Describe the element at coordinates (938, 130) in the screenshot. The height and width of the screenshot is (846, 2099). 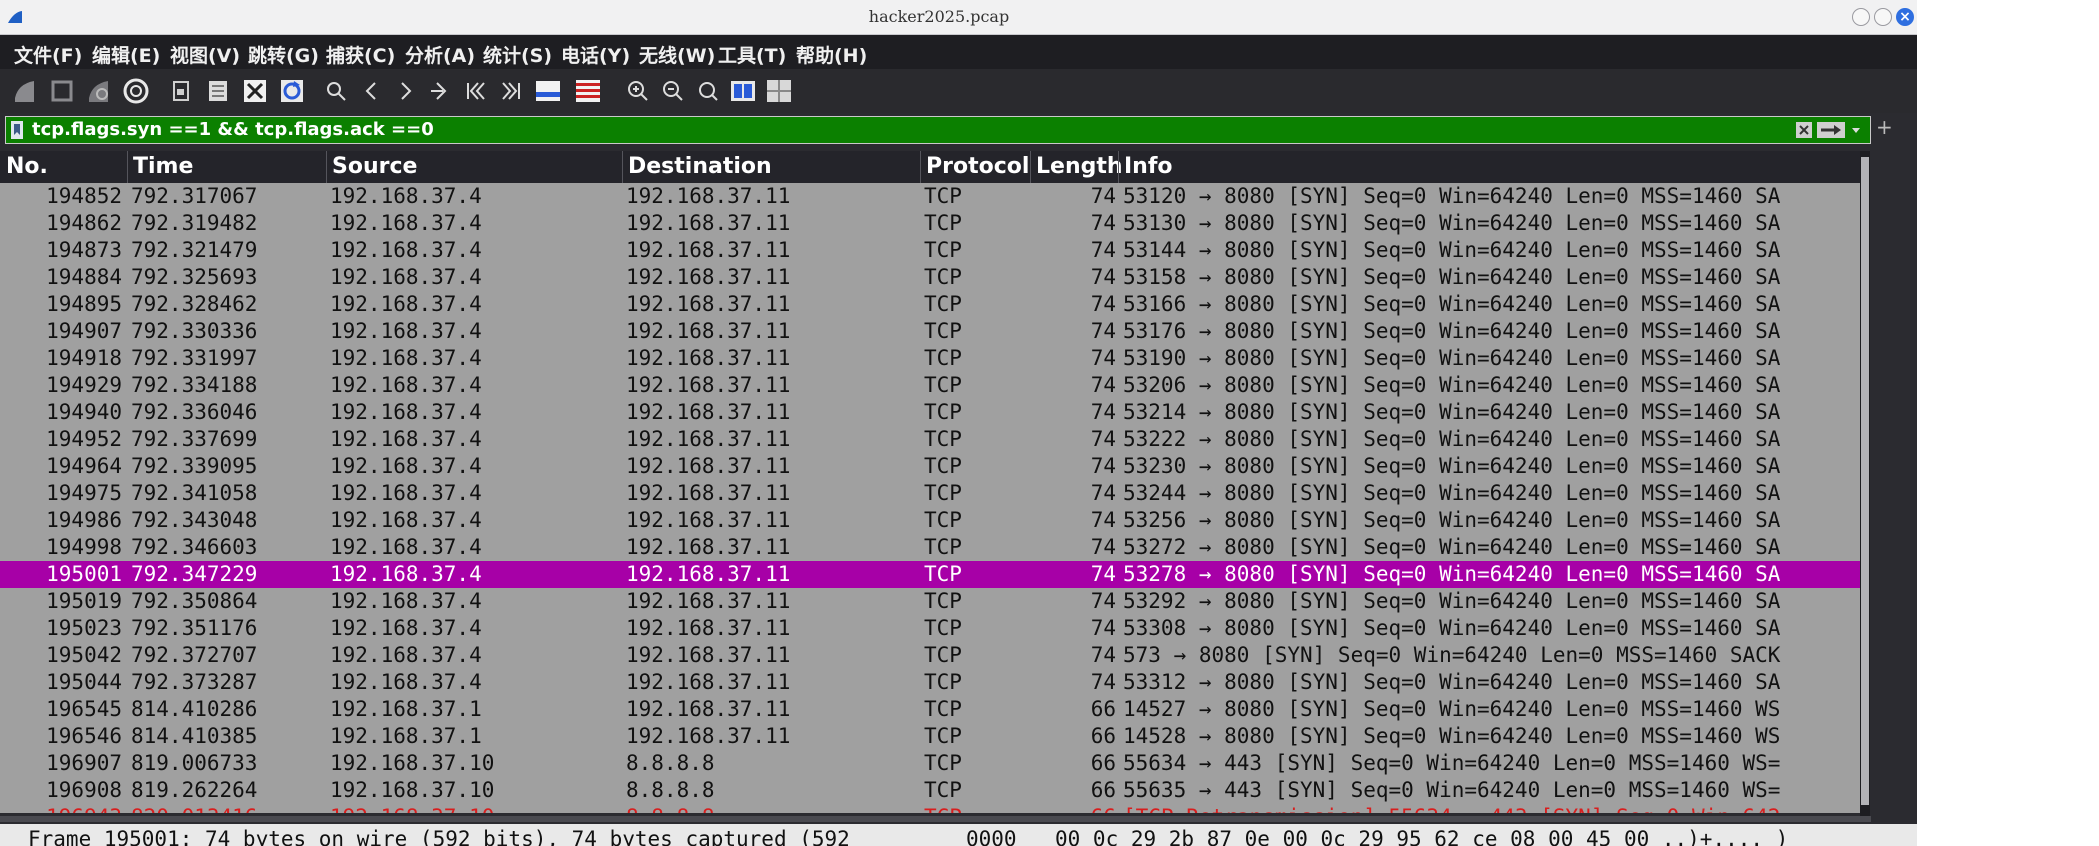
I see `display-filter-bar: tcp.flags.syn ==1 && tcp.flags.ack ==0` at that location.